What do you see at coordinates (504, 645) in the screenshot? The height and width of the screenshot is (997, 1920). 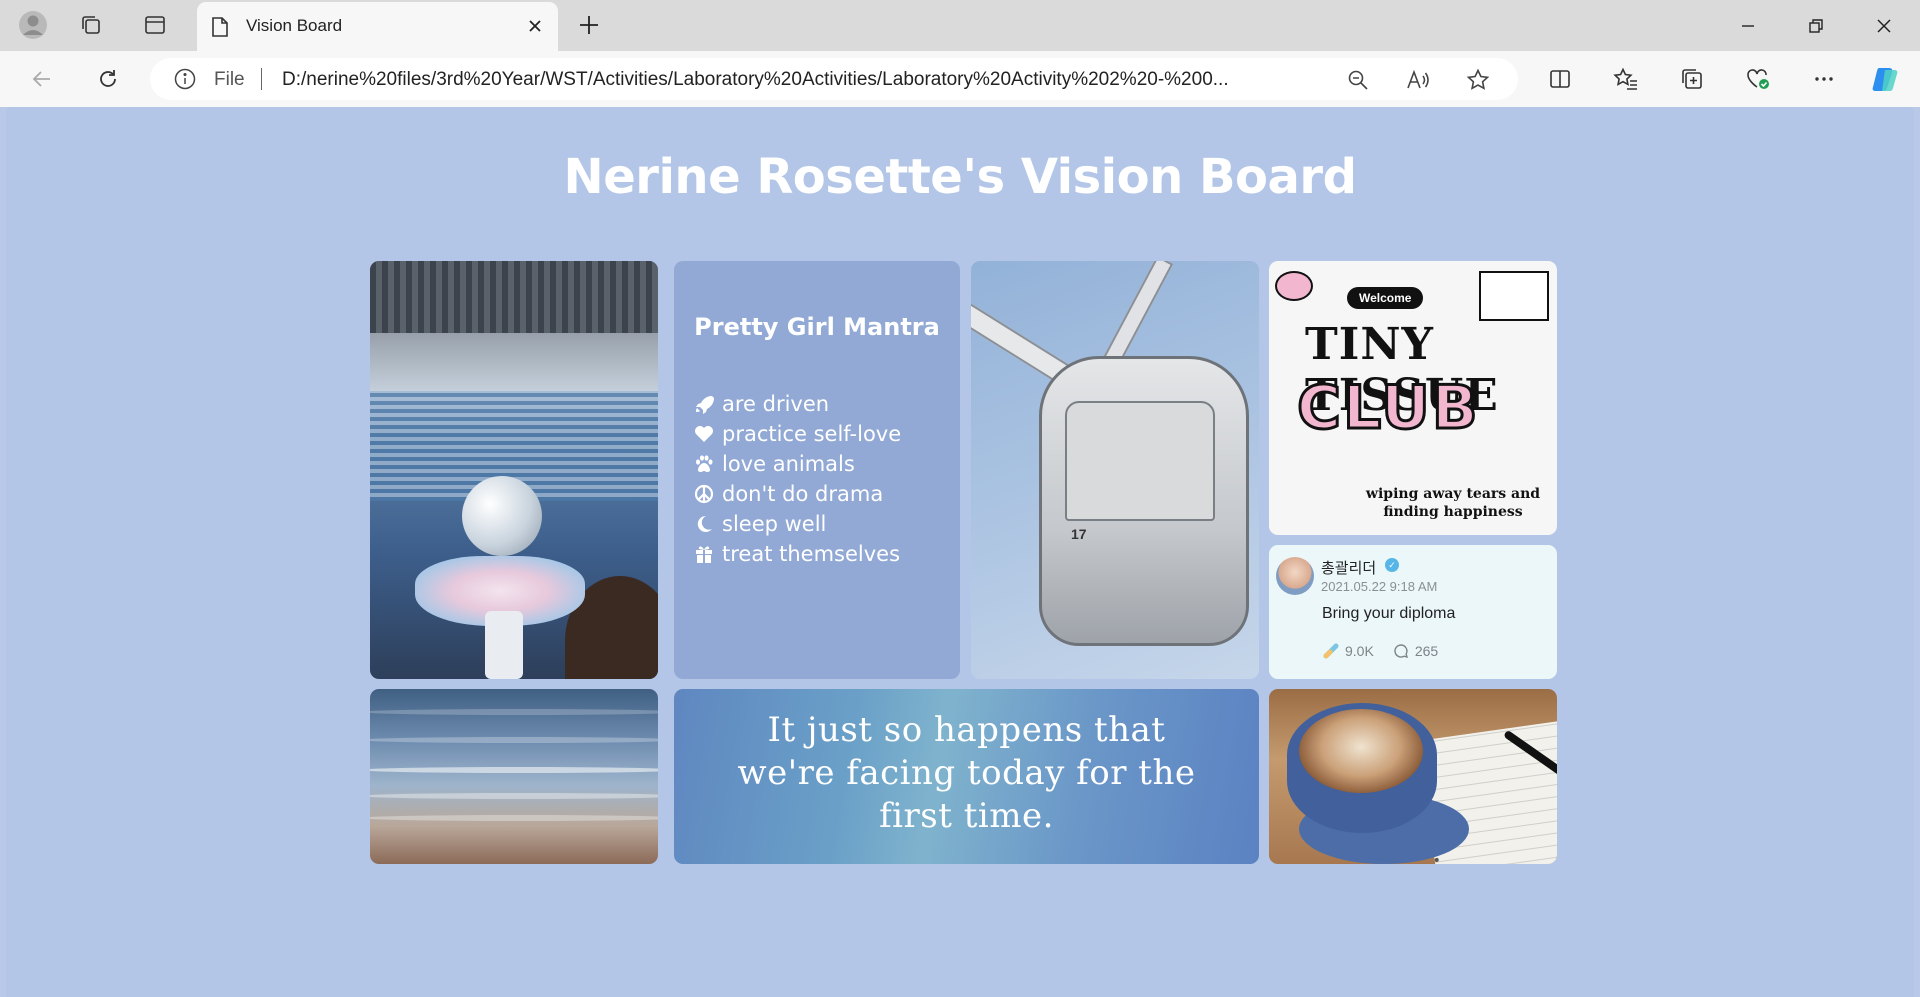 I see `lightstick-handle` at bounding box center [504, 645].